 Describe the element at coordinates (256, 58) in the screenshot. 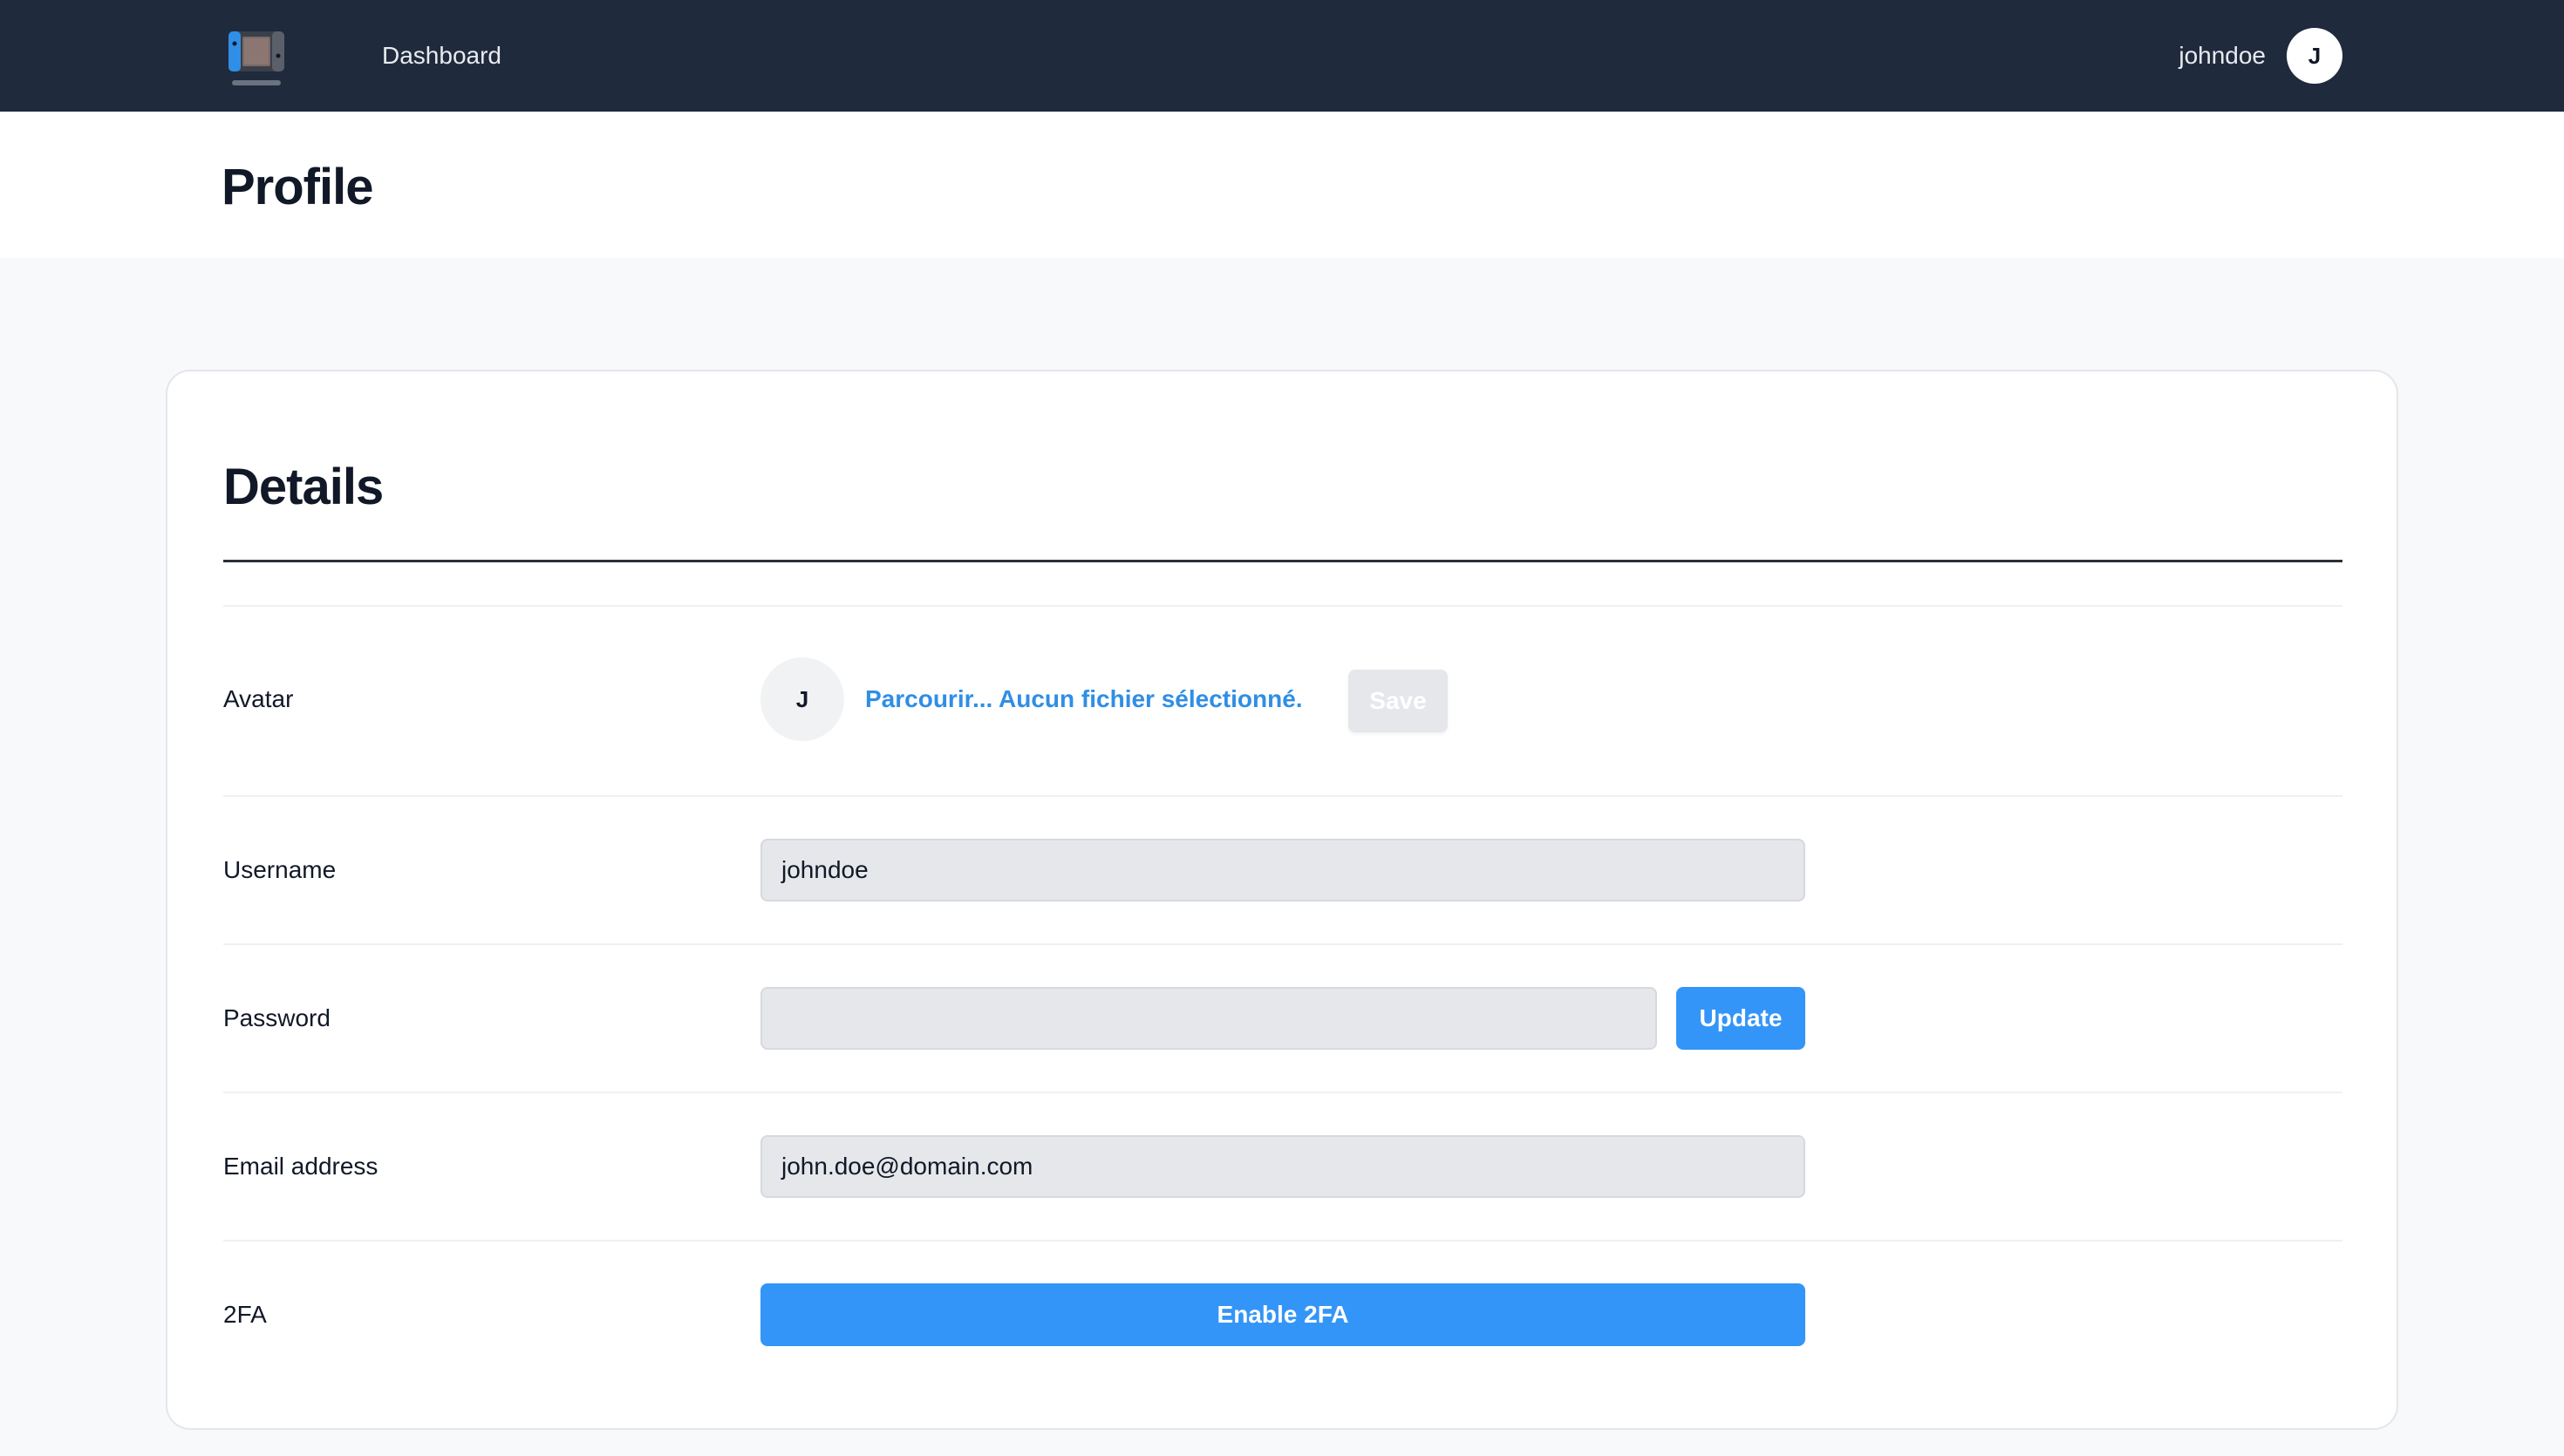

I see `handheld-console-icon` at that location.